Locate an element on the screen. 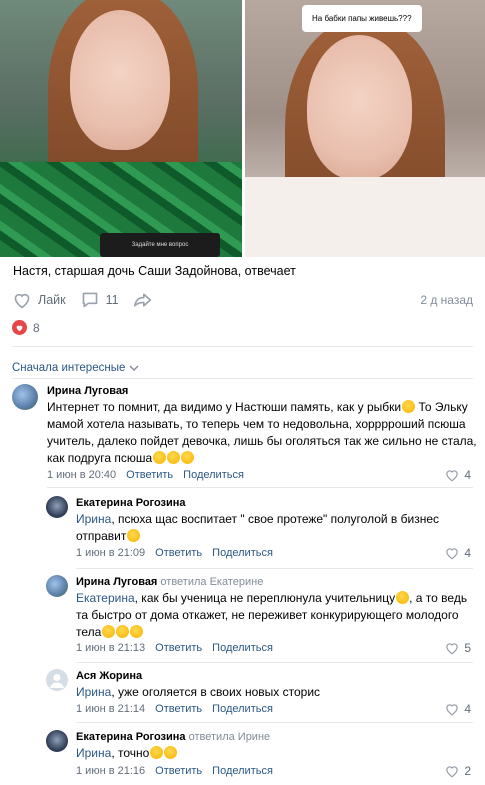 The height and width of the screenshot is (785, 485). tongue-emoji-icon is located at coordinates (403, 597).